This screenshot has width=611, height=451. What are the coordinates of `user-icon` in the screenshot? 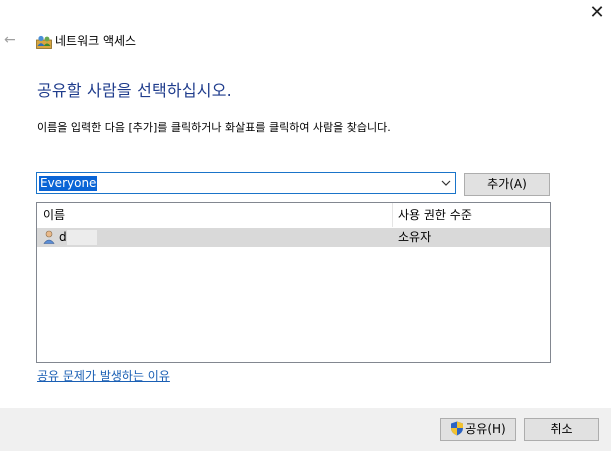 It's located at (49, 237).